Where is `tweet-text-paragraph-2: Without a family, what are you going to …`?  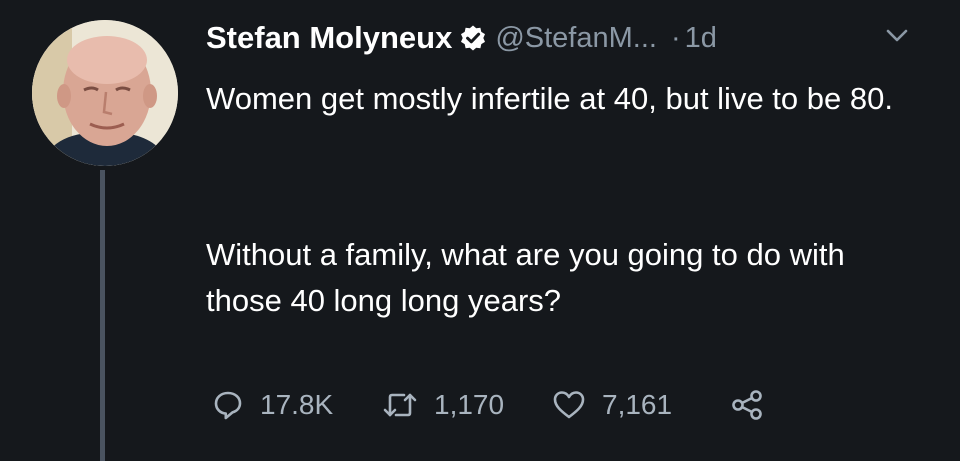 tweet-text-paragraph-2: Without a family, what are you going to … is located at coordinates (525, 277).